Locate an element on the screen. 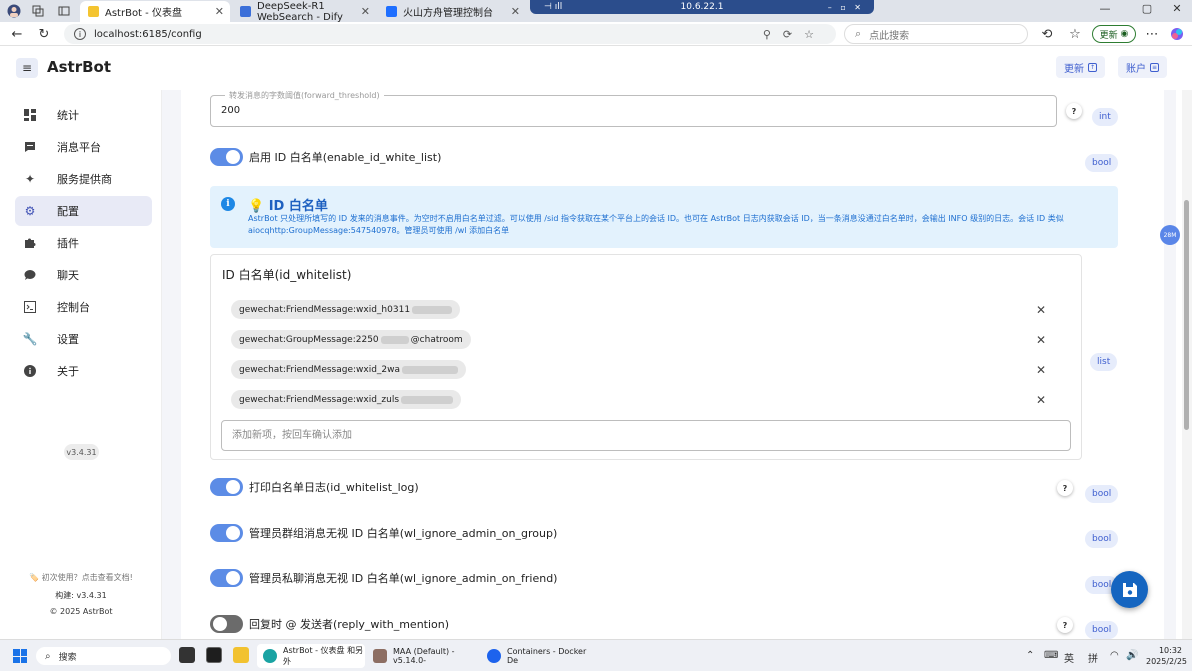 This screenshot has width=1192, height=671. page-scrollbar is located at coordinates (1187, 364).